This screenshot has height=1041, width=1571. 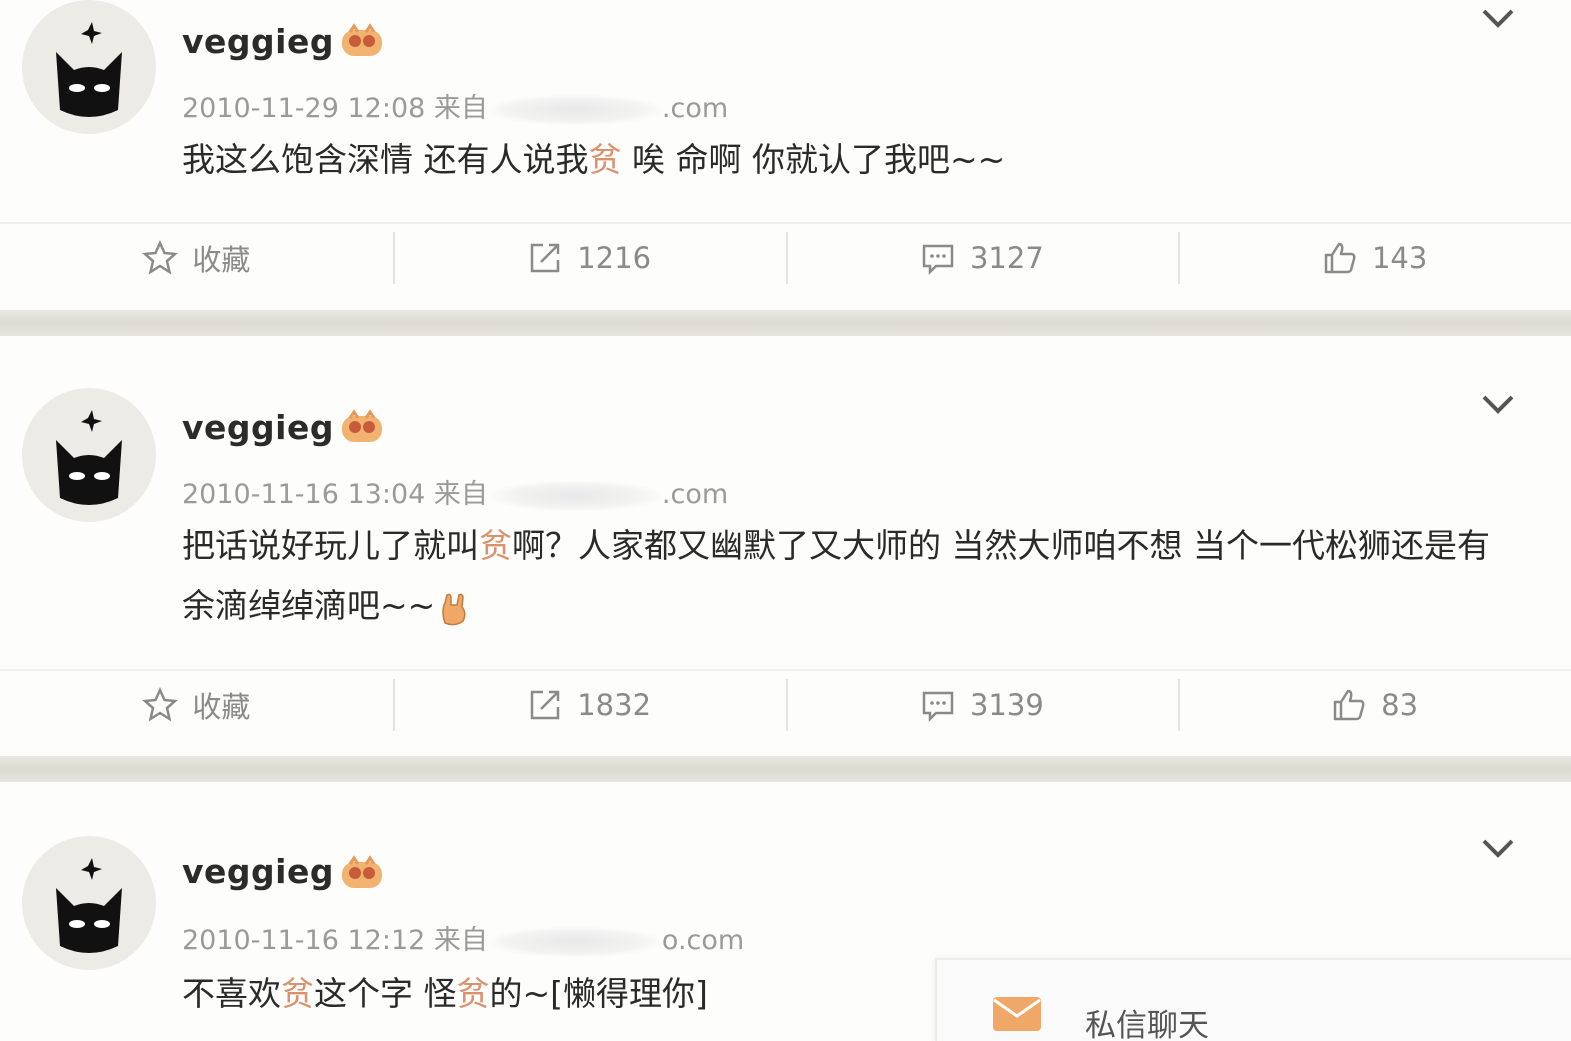 I want to click on rock-hand-emoji-icon, so click(x=454, y=609).